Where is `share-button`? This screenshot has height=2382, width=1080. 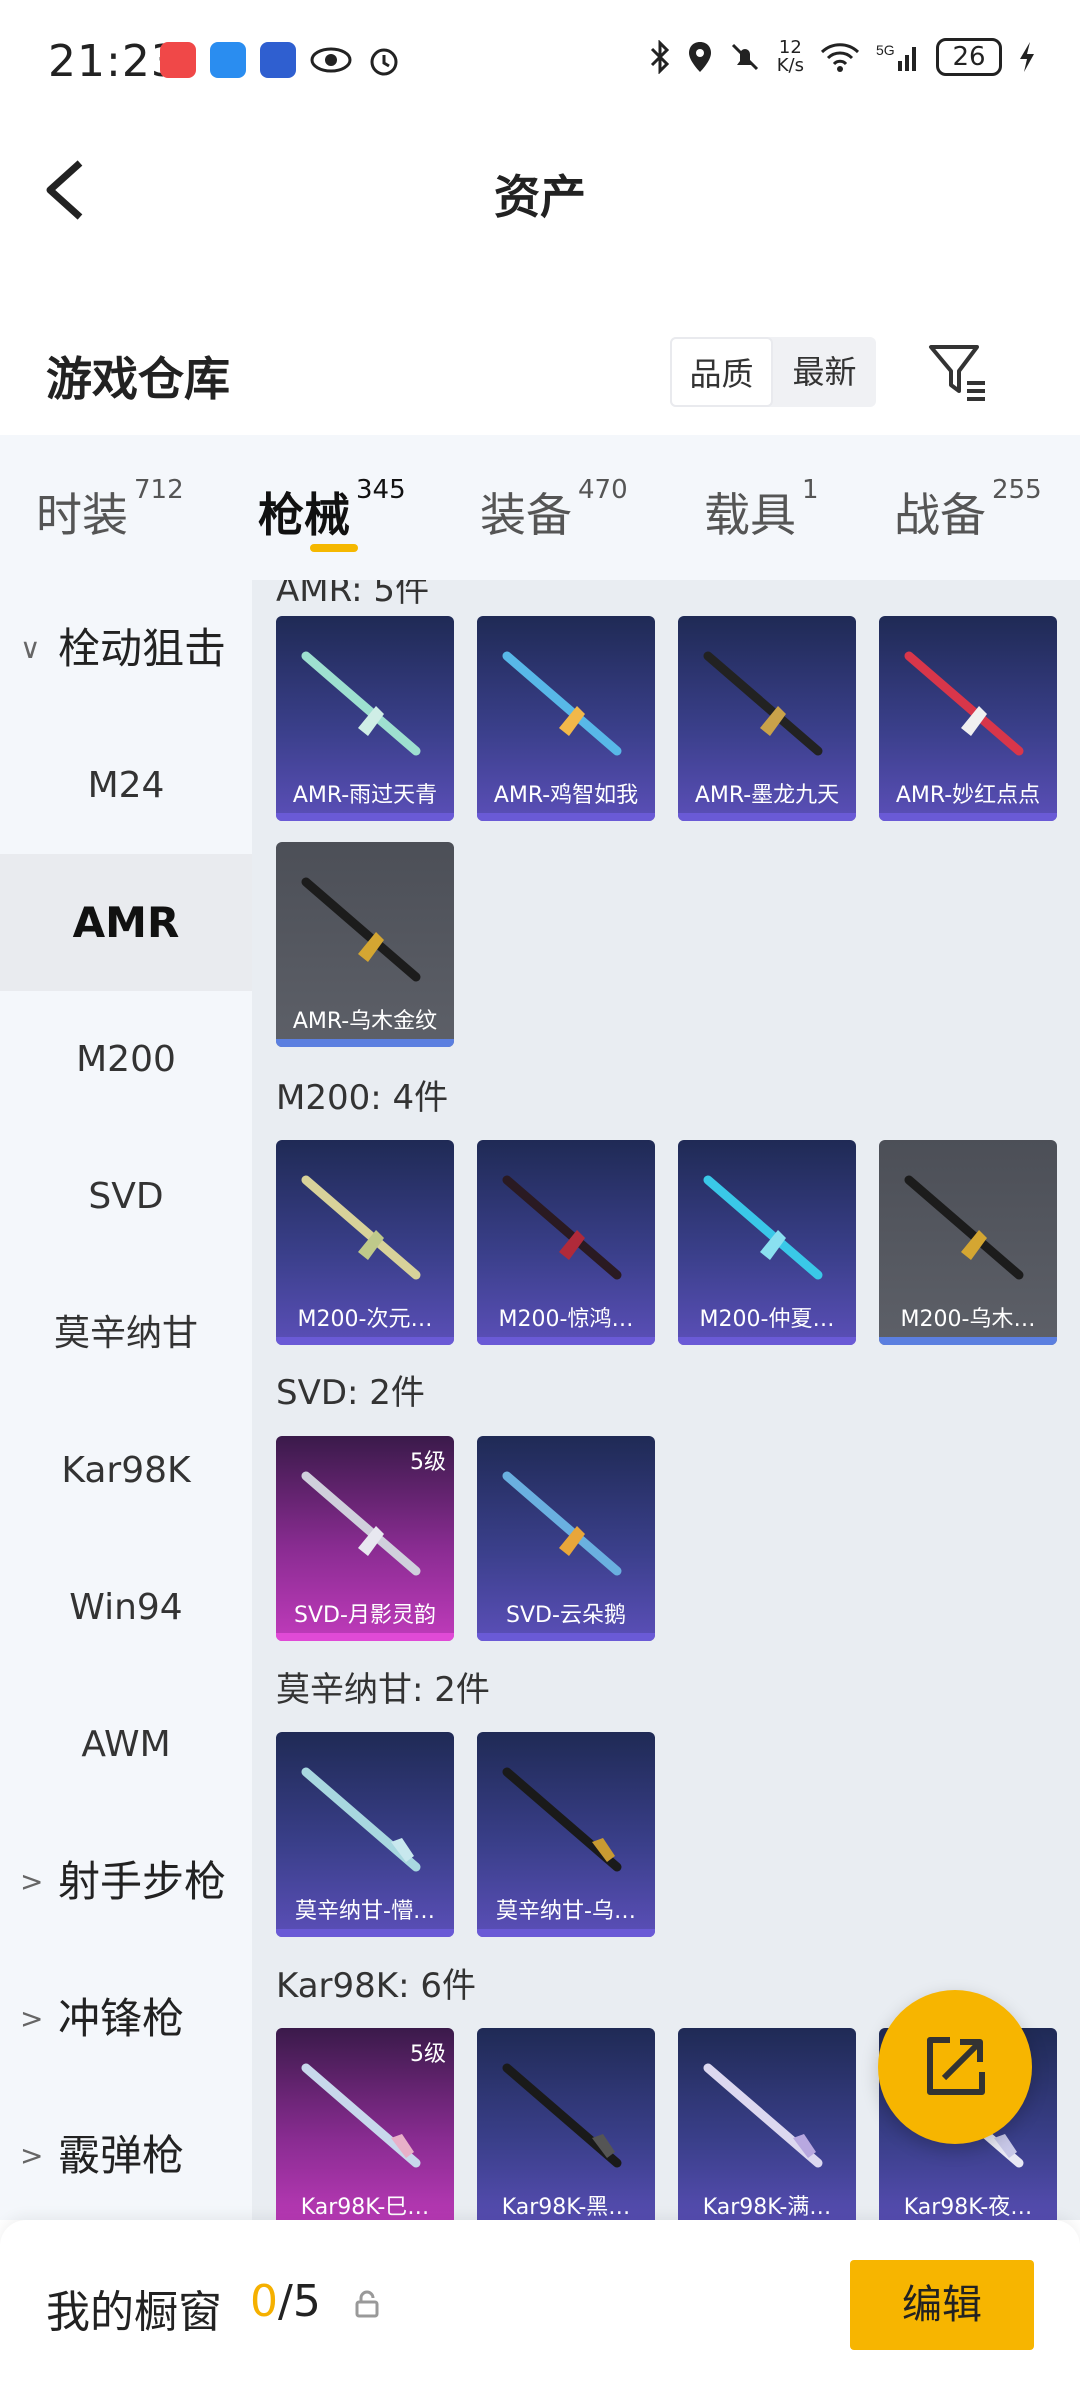
share-button is located at coordinates (955, 2067).